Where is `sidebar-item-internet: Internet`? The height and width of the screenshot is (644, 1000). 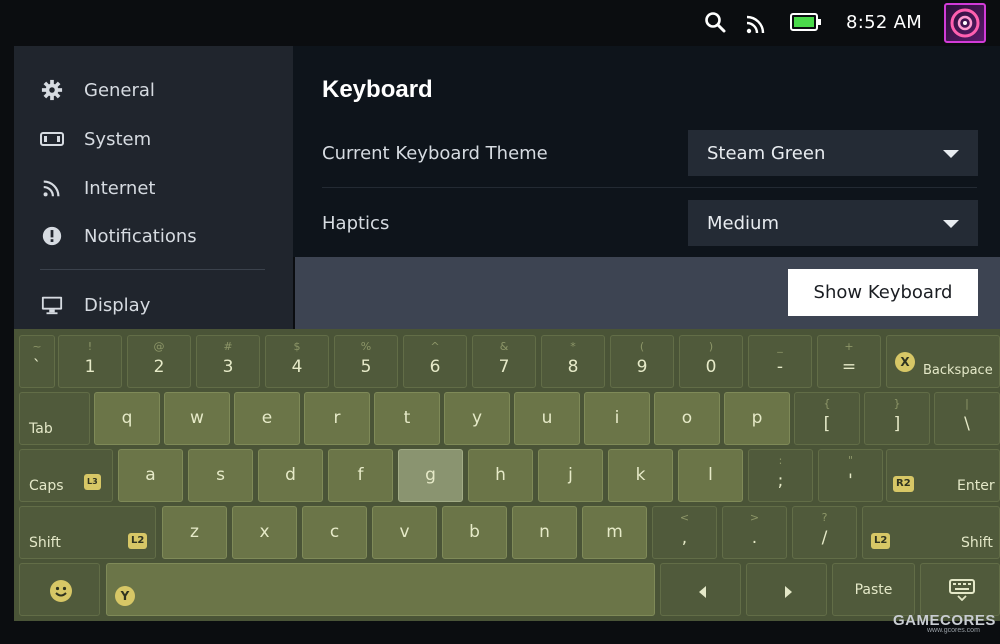 sidebar-item-internet: Internet is located at coordinates (97, 188).